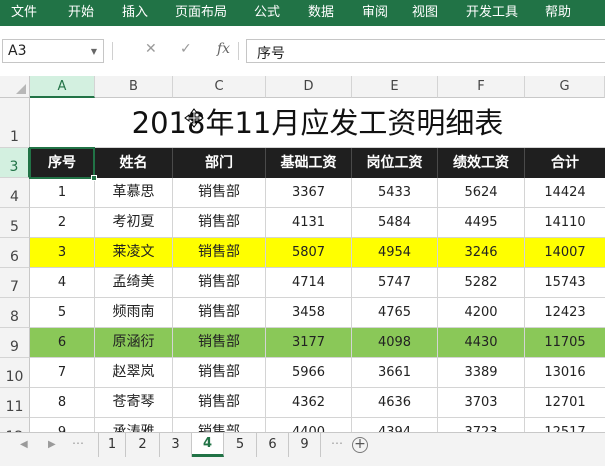  What do you see at coordinates (176, 445) in the screenshot?
I see `sheet-tab-3: 3` at bounding box center [176, 445].